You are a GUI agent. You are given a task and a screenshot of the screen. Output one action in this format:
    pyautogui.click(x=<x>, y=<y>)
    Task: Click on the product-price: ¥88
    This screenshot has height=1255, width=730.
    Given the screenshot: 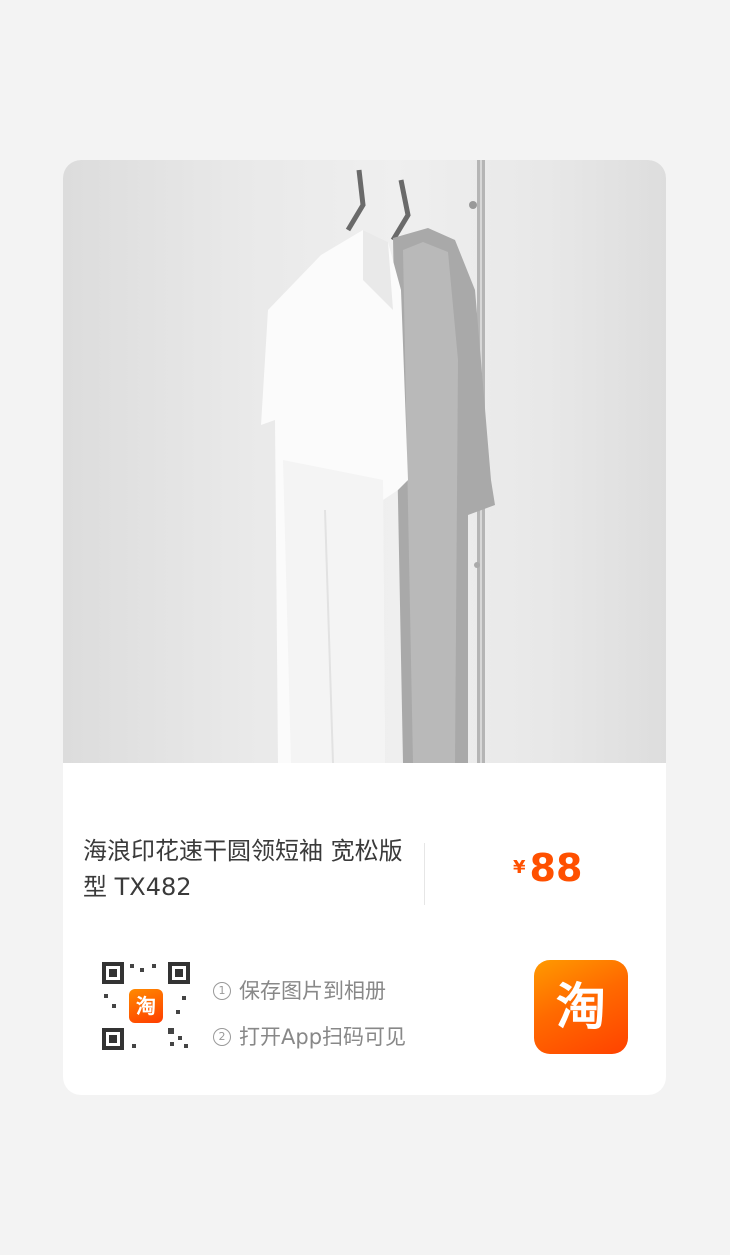 What is the action you would take?
    pyautogui.click(x=547, y=868)
    